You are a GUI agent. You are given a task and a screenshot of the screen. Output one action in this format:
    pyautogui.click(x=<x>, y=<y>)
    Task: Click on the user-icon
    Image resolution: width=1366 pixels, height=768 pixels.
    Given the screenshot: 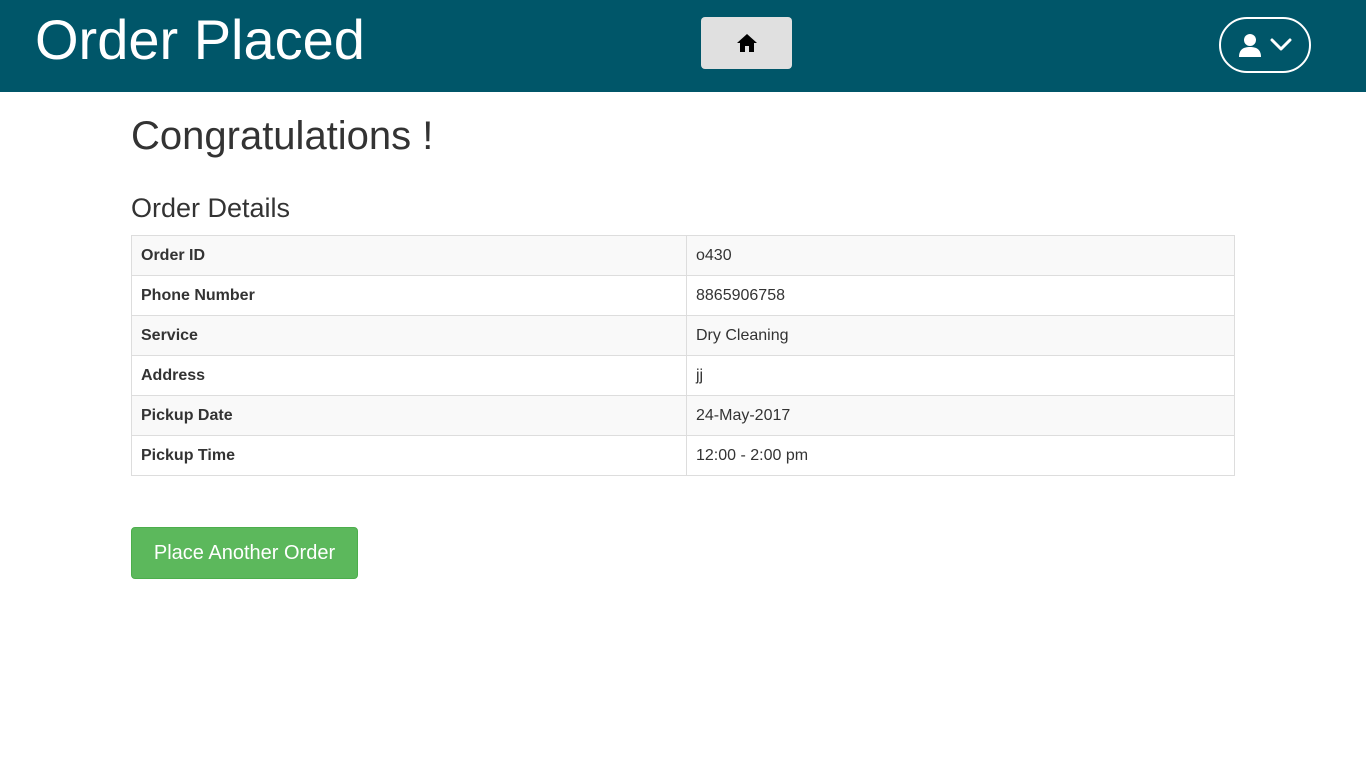 What is the action you would take?
    pyautogui.click(x=1250, y=45)
    